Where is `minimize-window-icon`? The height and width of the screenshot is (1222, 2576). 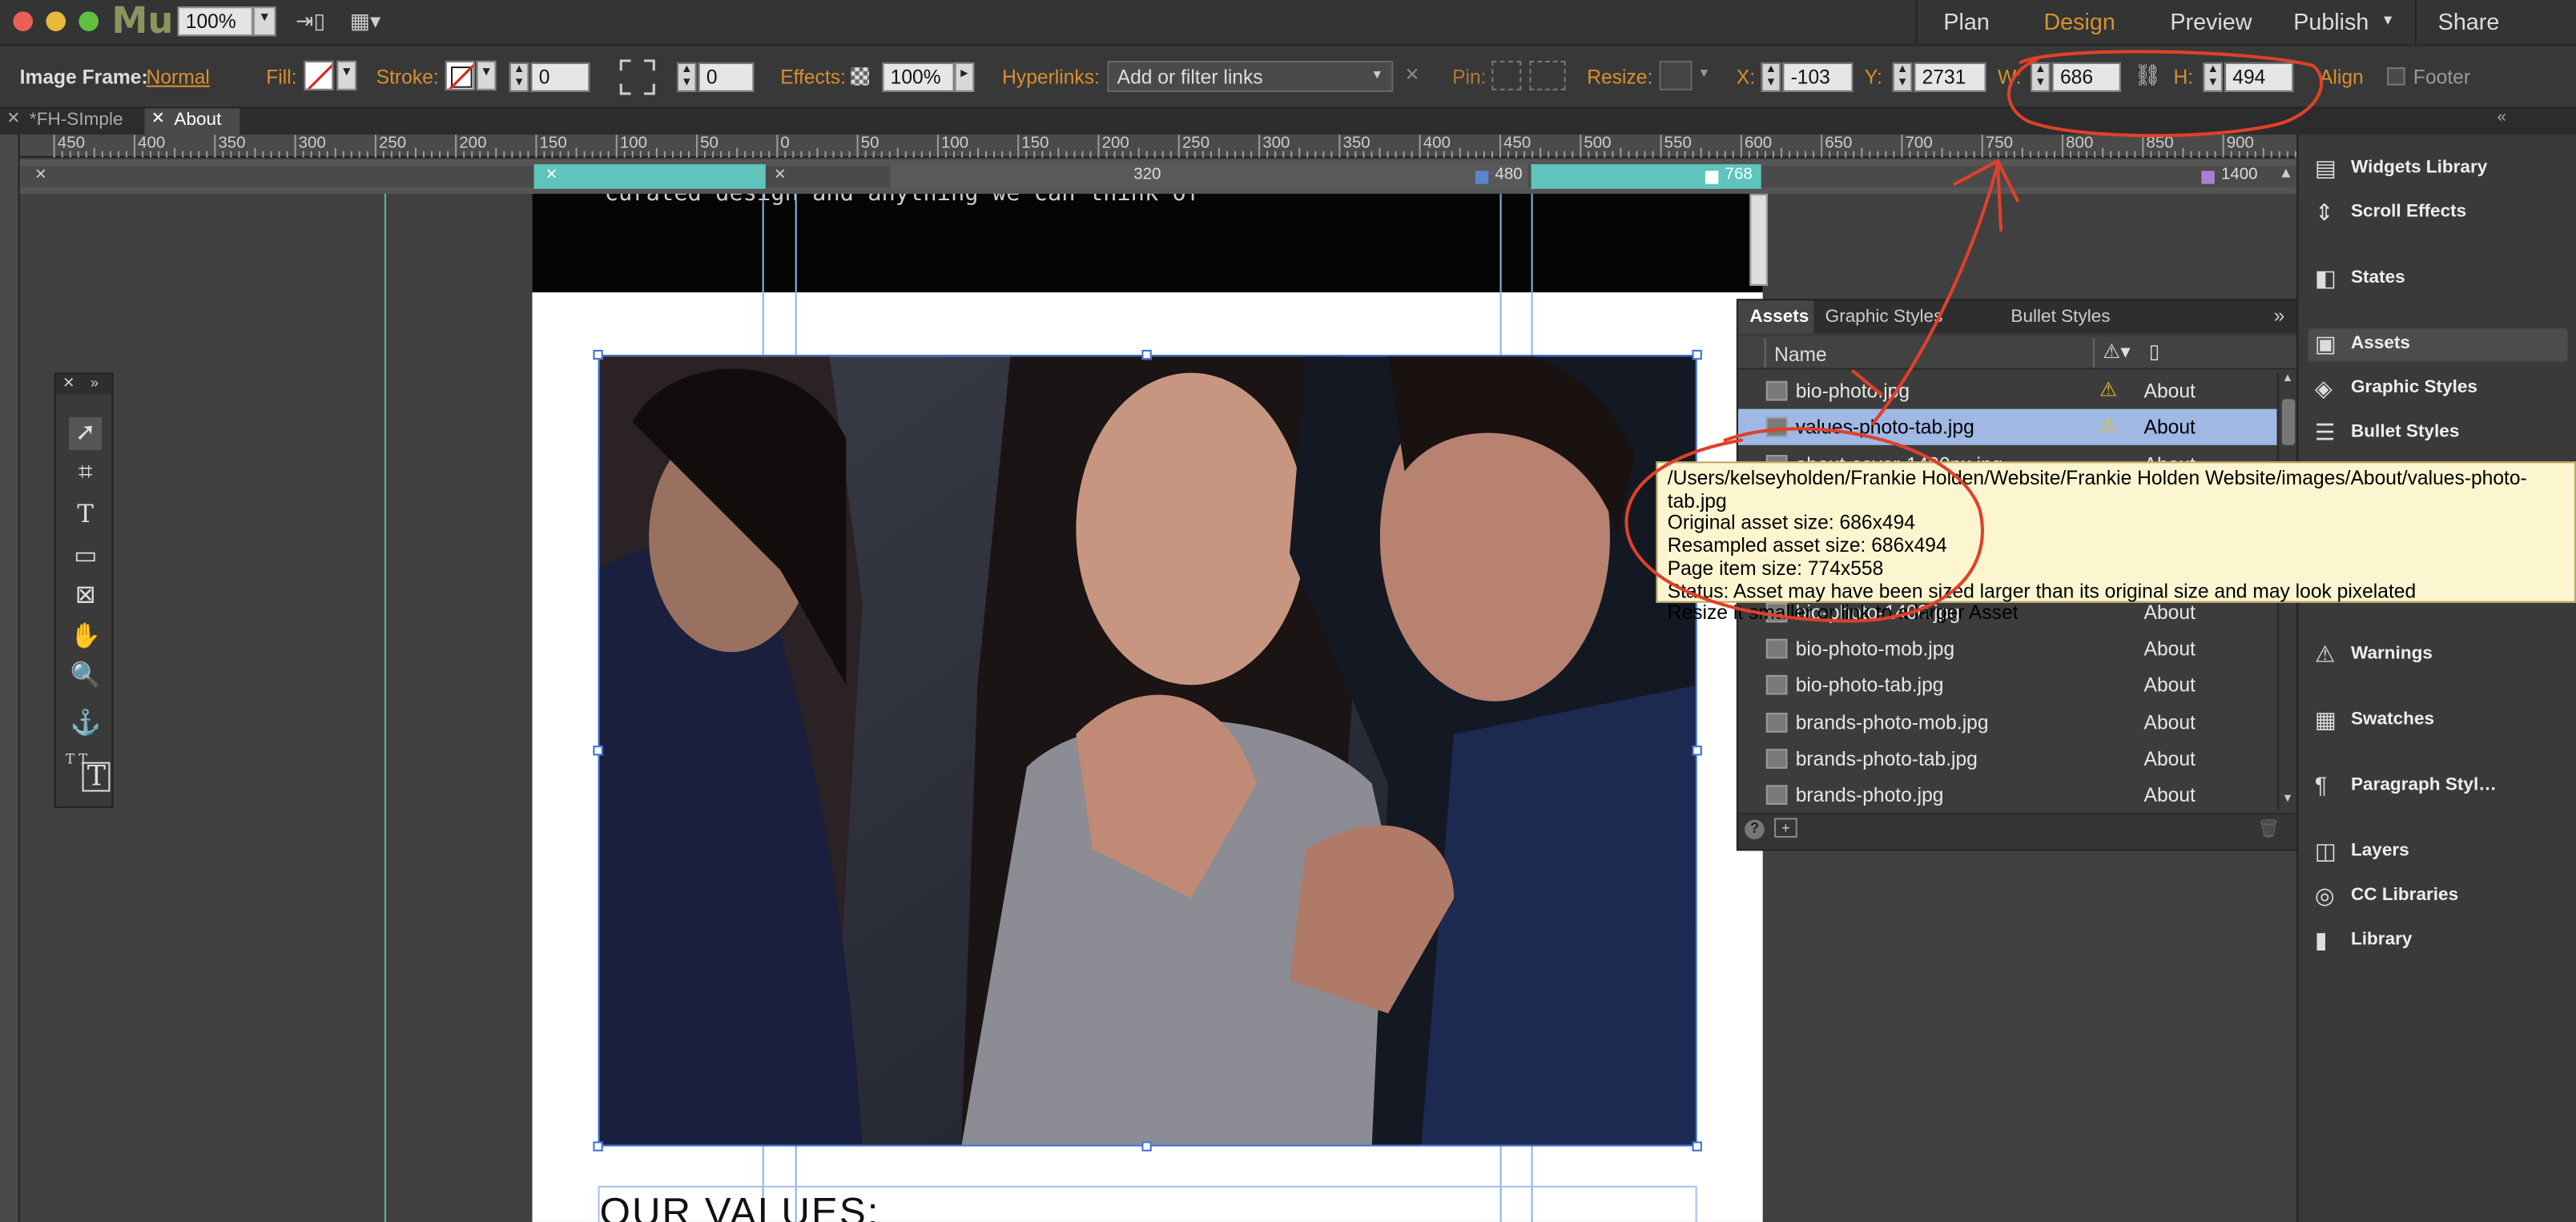
minimize-window-icon is located at coordinates (56, 21).